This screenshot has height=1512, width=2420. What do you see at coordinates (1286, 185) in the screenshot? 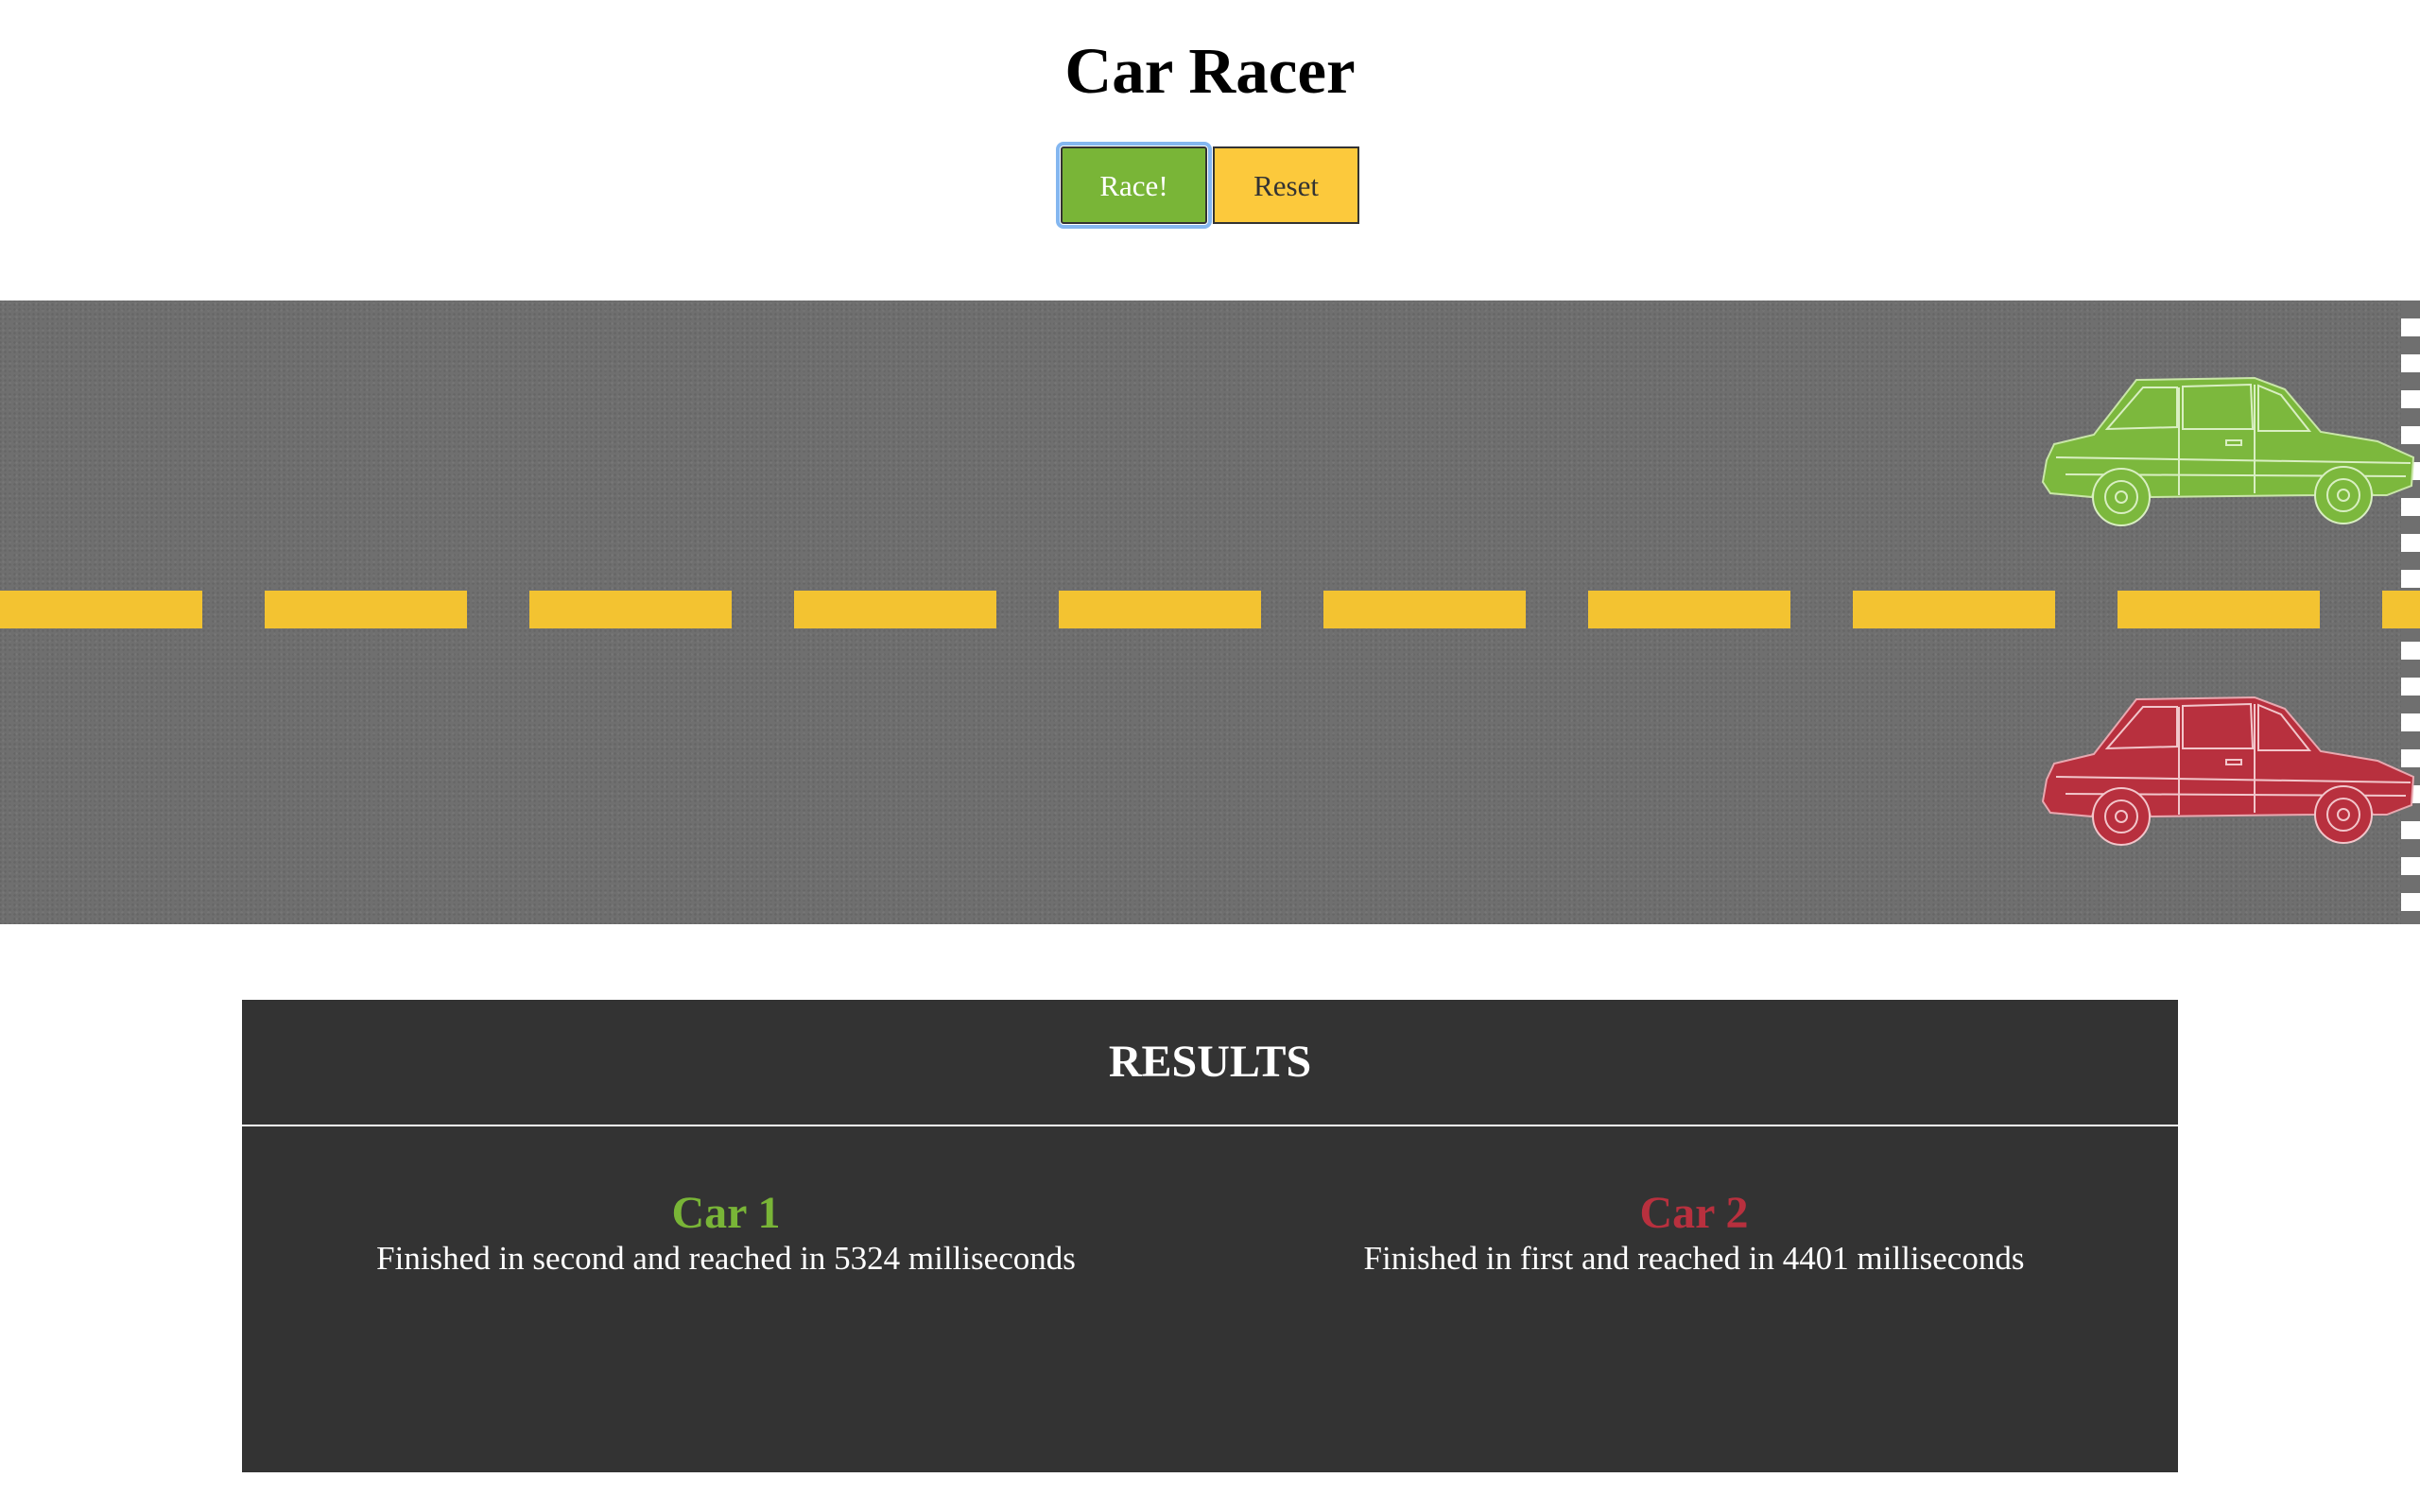
I see `reset-button: Reset` at bounding box center [1286, 185].